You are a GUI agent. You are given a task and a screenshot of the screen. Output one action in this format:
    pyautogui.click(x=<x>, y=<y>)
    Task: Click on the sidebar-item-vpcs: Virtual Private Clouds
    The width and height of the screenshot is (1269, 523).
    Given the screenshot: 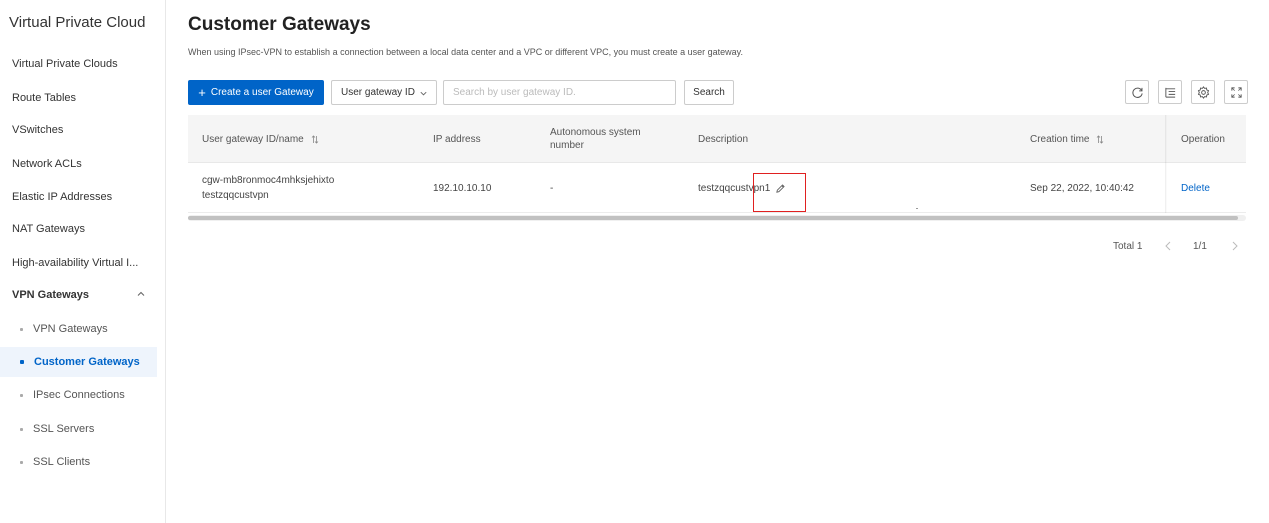 What is the action you would take?
    pyautogui.click(x=78, y=64)
    